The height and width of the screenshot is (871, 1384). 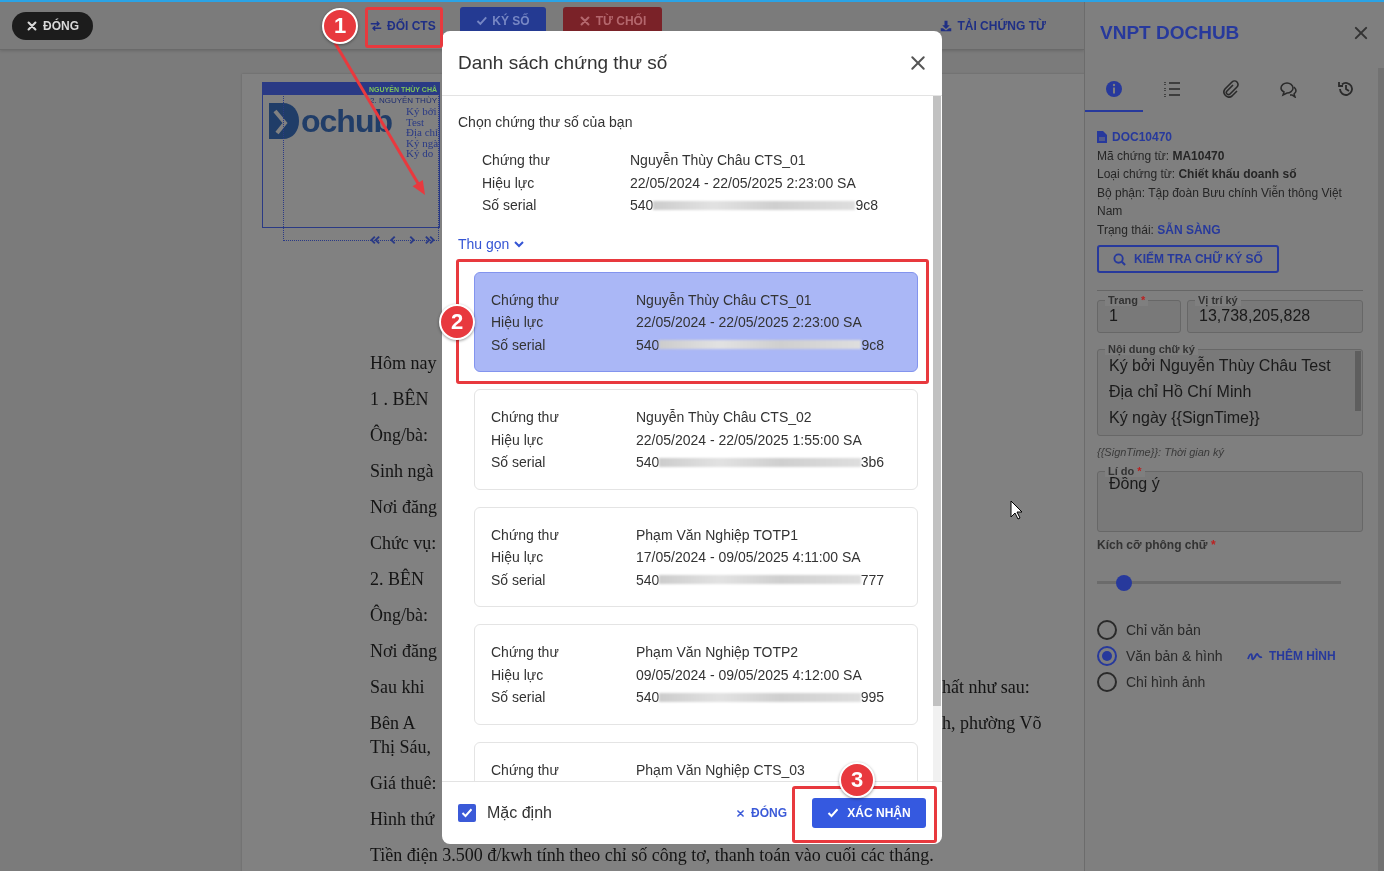 I want to click on document-text: Thị Sáu,, so click(x=400, y=747).